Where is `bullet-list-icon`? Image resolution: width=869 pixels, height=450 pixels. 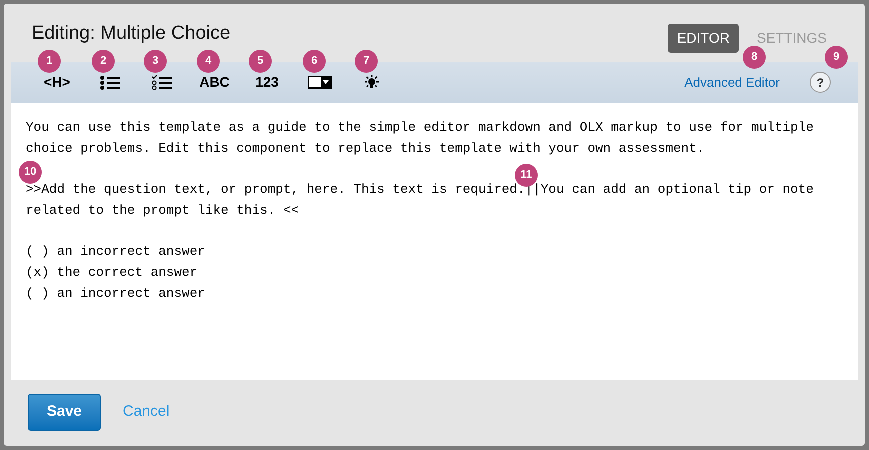 bullet-list-icon is located at coordinates (110, 83).